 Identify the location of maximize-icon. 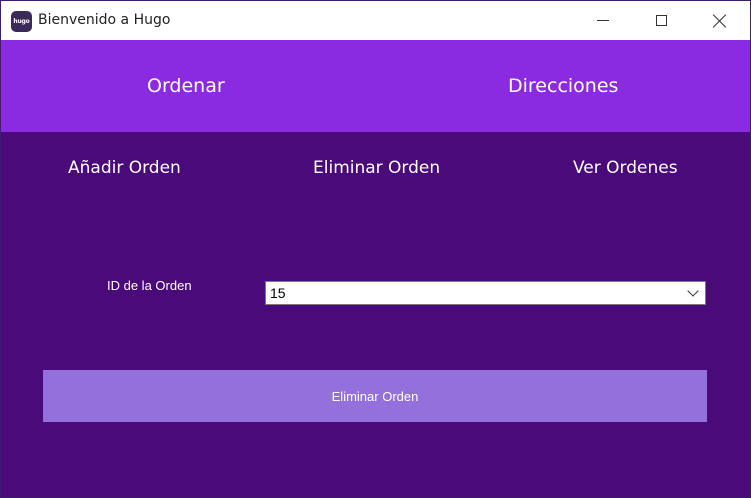
(661, 20).